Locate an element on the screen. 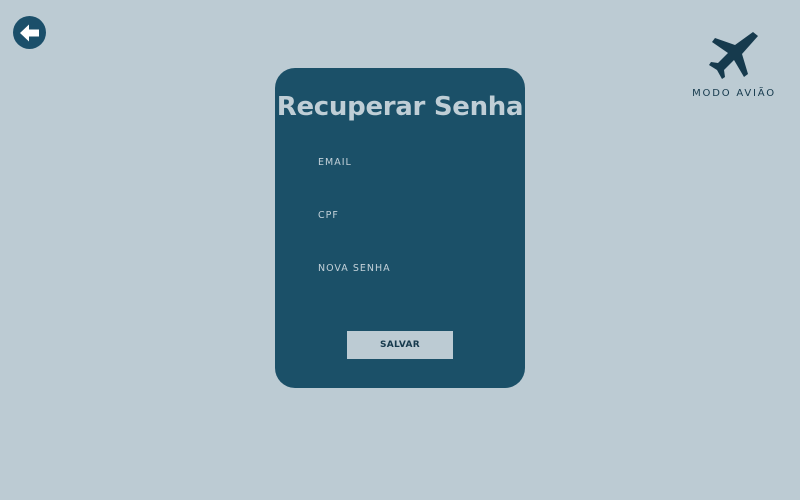  new-password-field: NOVA SENHA is located at coordinates (403, 276).